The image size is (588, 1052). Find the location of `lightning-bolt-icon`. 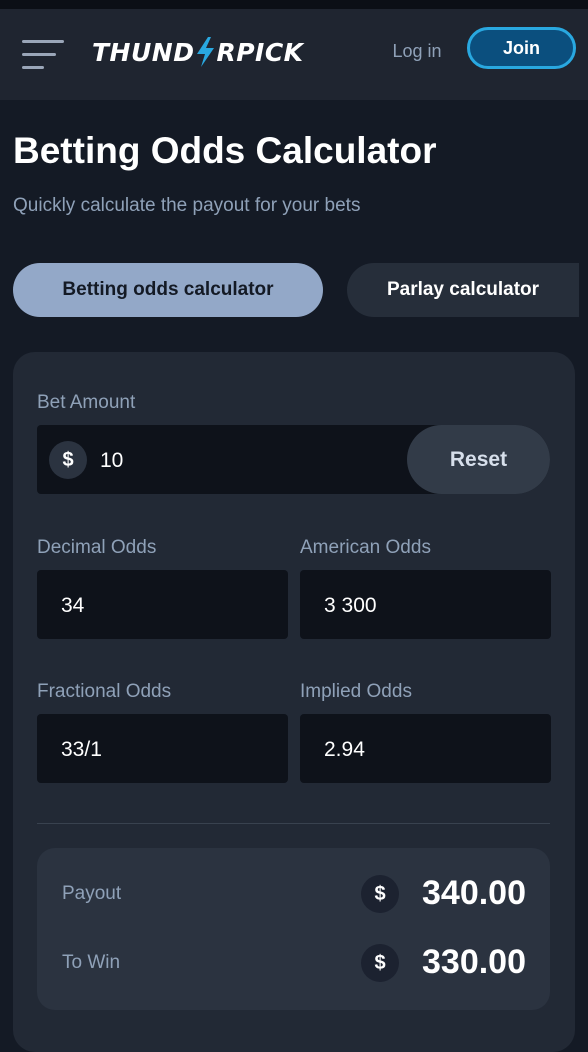

lightning-bolt-icon is located at coordinates (206, 52).